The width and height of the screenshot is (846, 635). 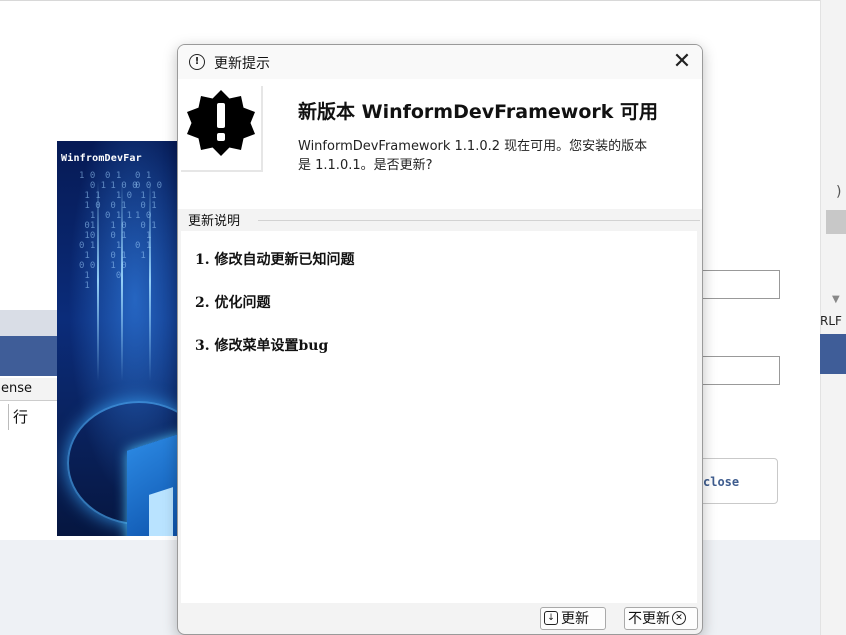 What do you see at coordinates (839, 192) in the screenshot?
I see `background-right-char: )` at bounding box center [839, 192].